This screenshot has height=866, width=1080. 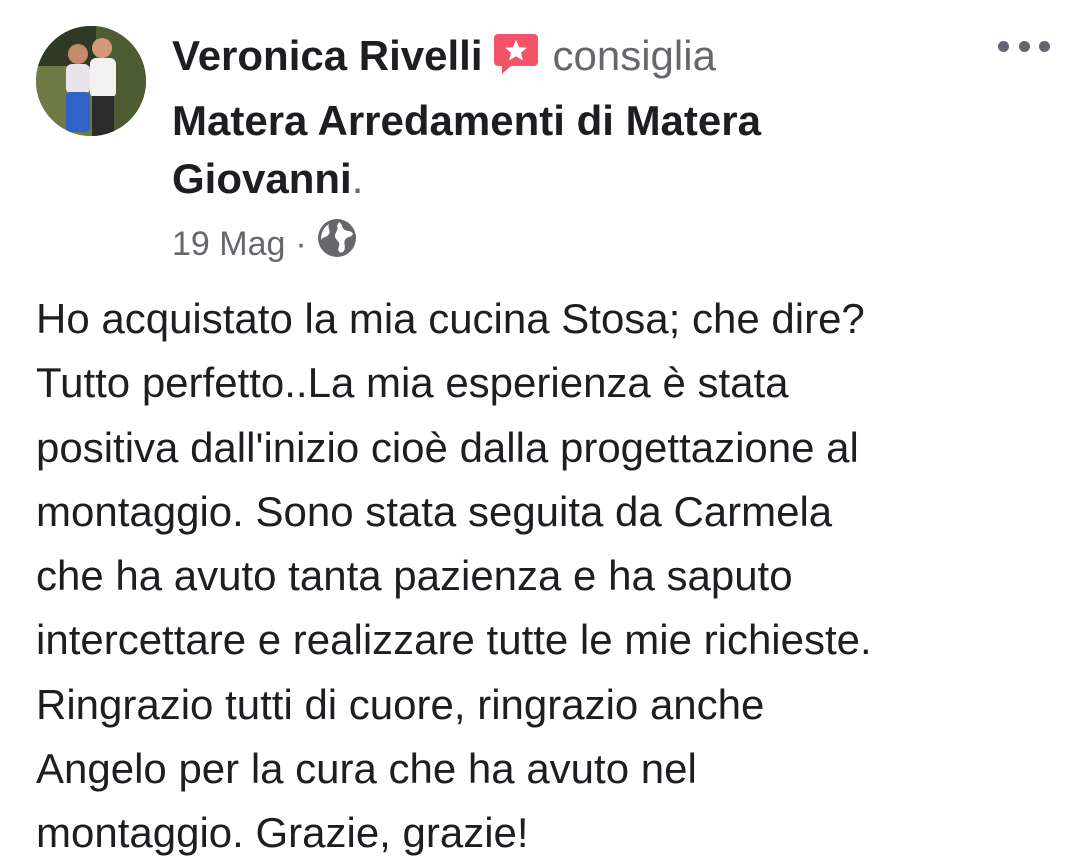 I want to click on avatar, so click(x=91, y=81).